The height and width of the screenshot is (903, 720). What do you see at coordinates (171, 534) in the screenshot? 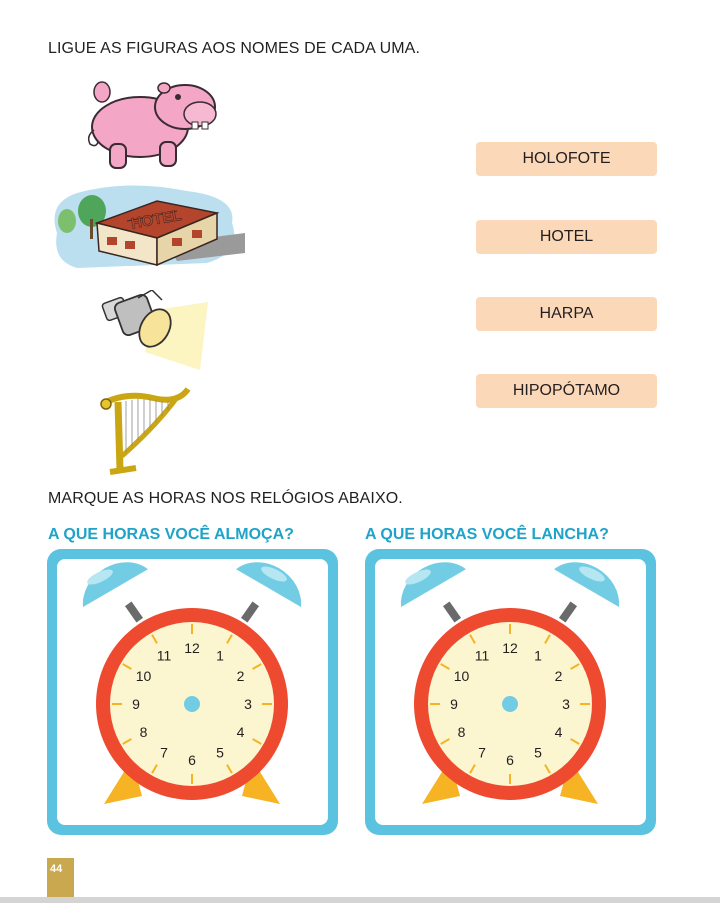
I see `lunch-question: A QUE HORAS VOCÊ ALMOÇA?` at bounding box center [171, 534].